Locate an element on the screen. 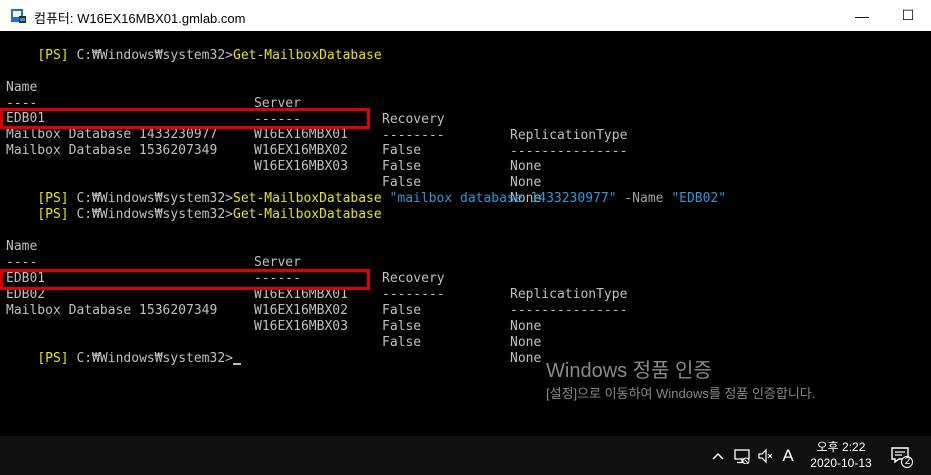  maximize-button: ☐ is located at coordinates (908, 15).